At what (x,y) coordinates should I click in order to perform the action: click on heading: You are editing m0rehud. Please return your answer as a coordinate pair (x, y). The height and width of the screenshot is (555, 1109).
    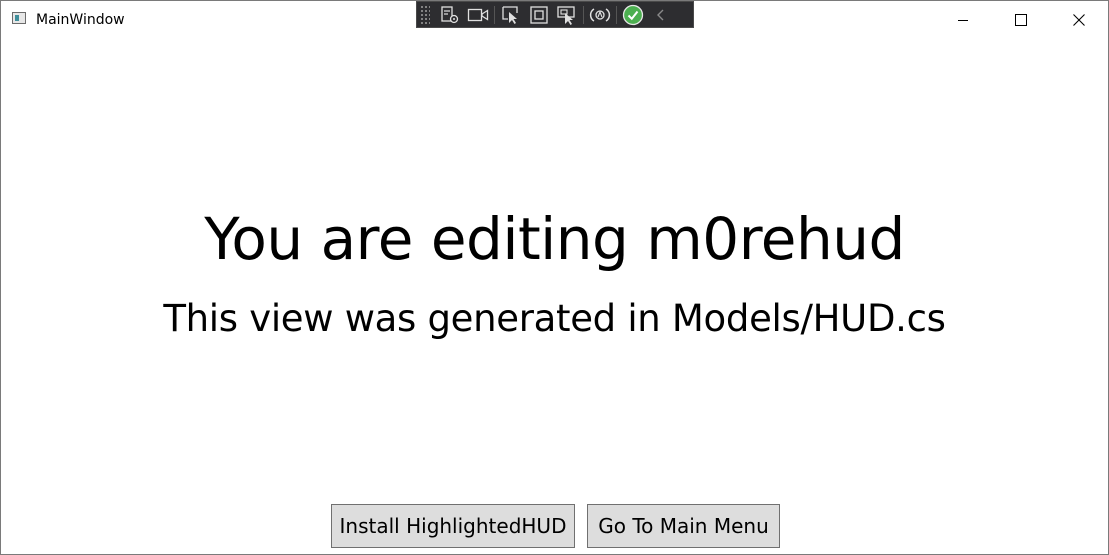
    Looking at the image, I should click on (554, 239).